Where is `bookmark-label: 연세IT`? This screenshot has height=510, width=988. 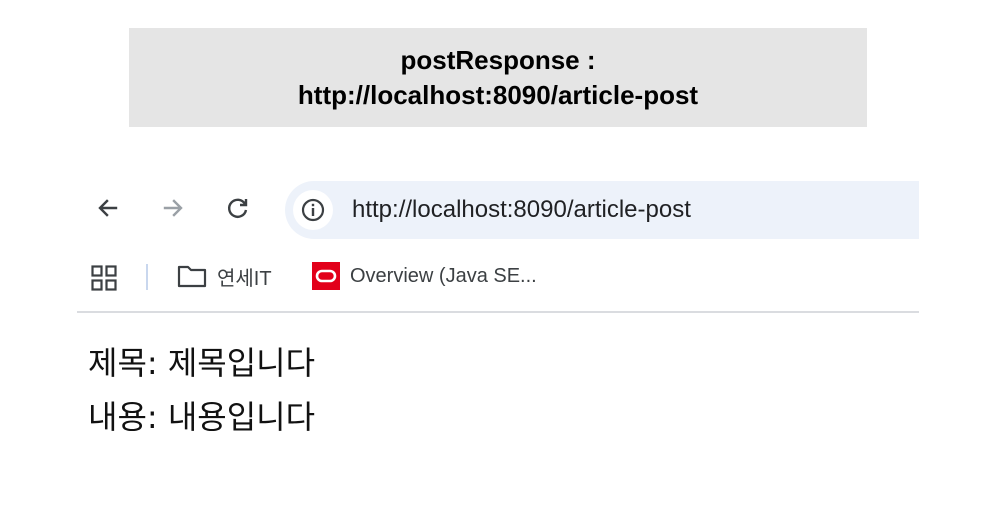 bookmark-label: 연세IT is located at coordinates (244, 278).